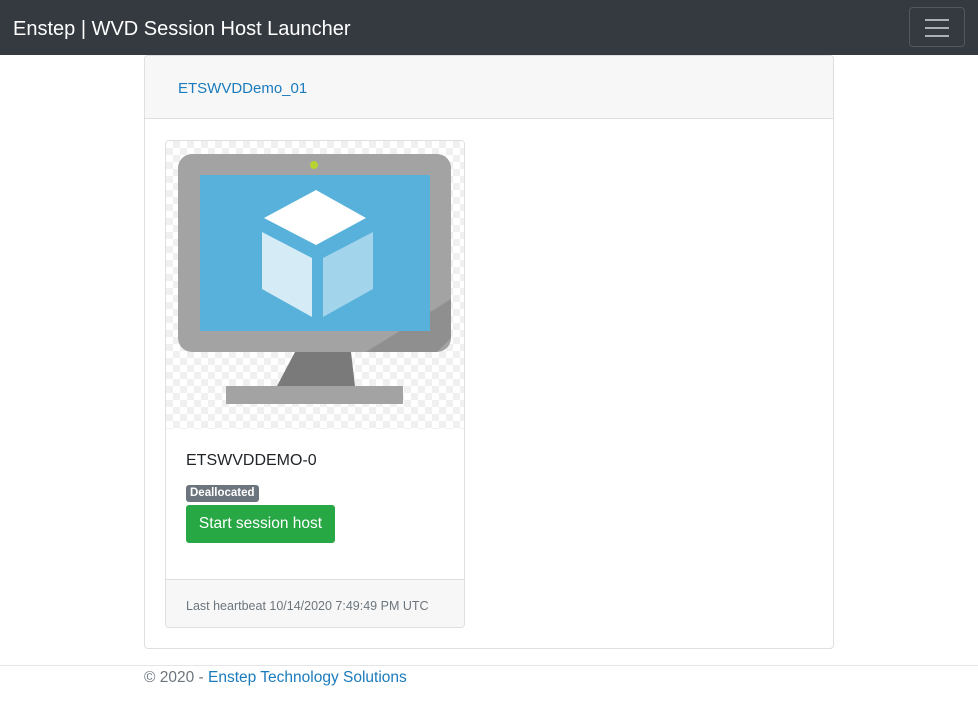  I want to click on copyright-text: © 2020 -, so click(174, 677).